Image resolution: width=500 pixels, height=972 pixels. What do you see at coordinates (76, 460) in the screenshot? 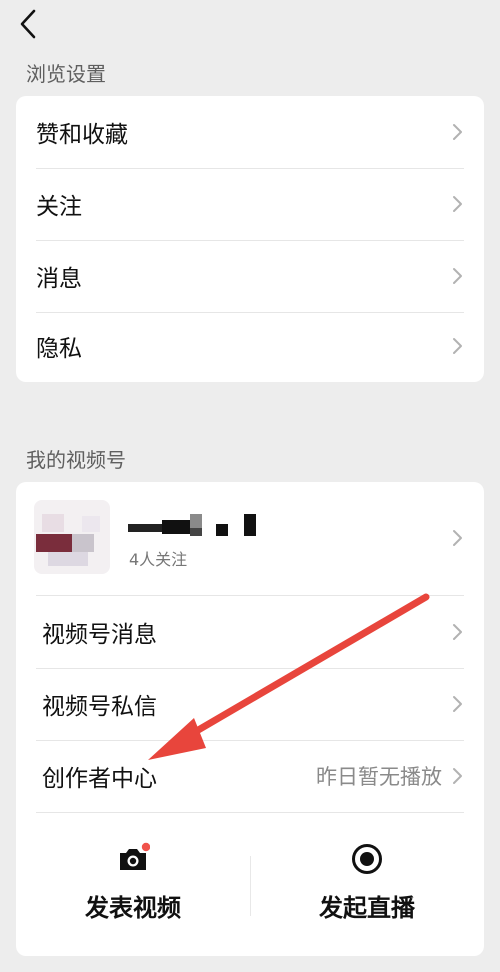
I see `section-title-my-channels: 我的视频号` at bounding box center [76, 460].